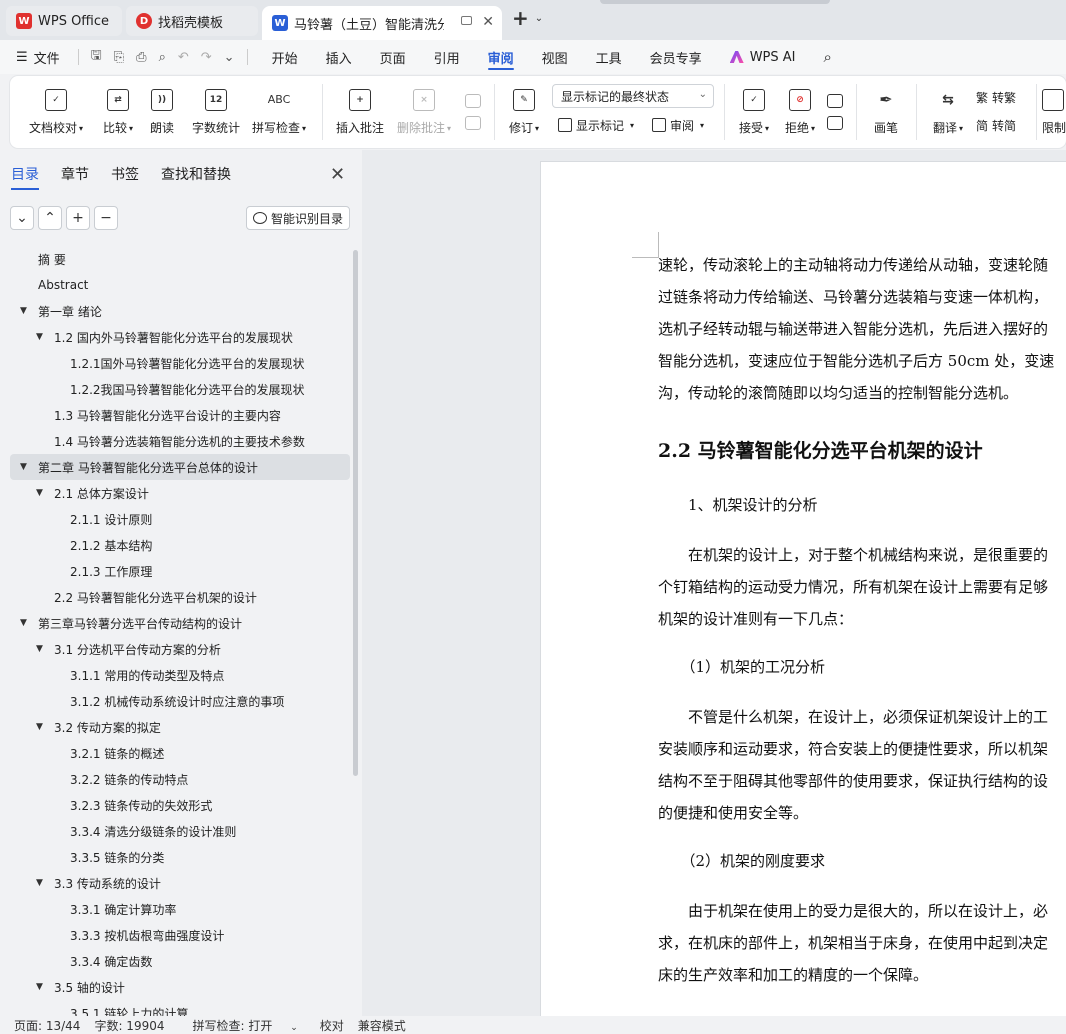  I want to click on export-icon: ⎘, so click(119, 57).